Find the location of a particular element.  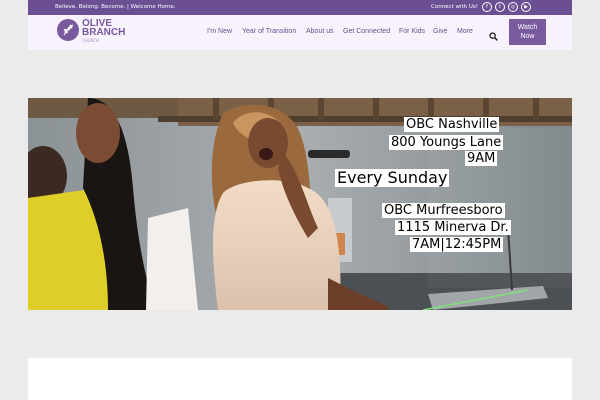

caption-location-2-address: 1115 Minerva Dr. is located at coordinates (453, 227).